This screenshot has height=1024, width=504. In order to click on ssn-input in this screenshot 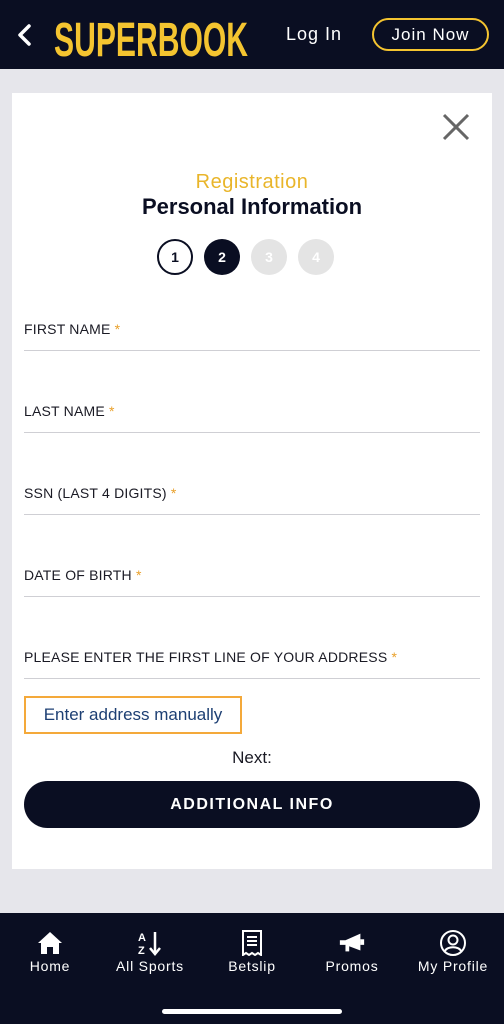, I will do `click(252, 499)`.